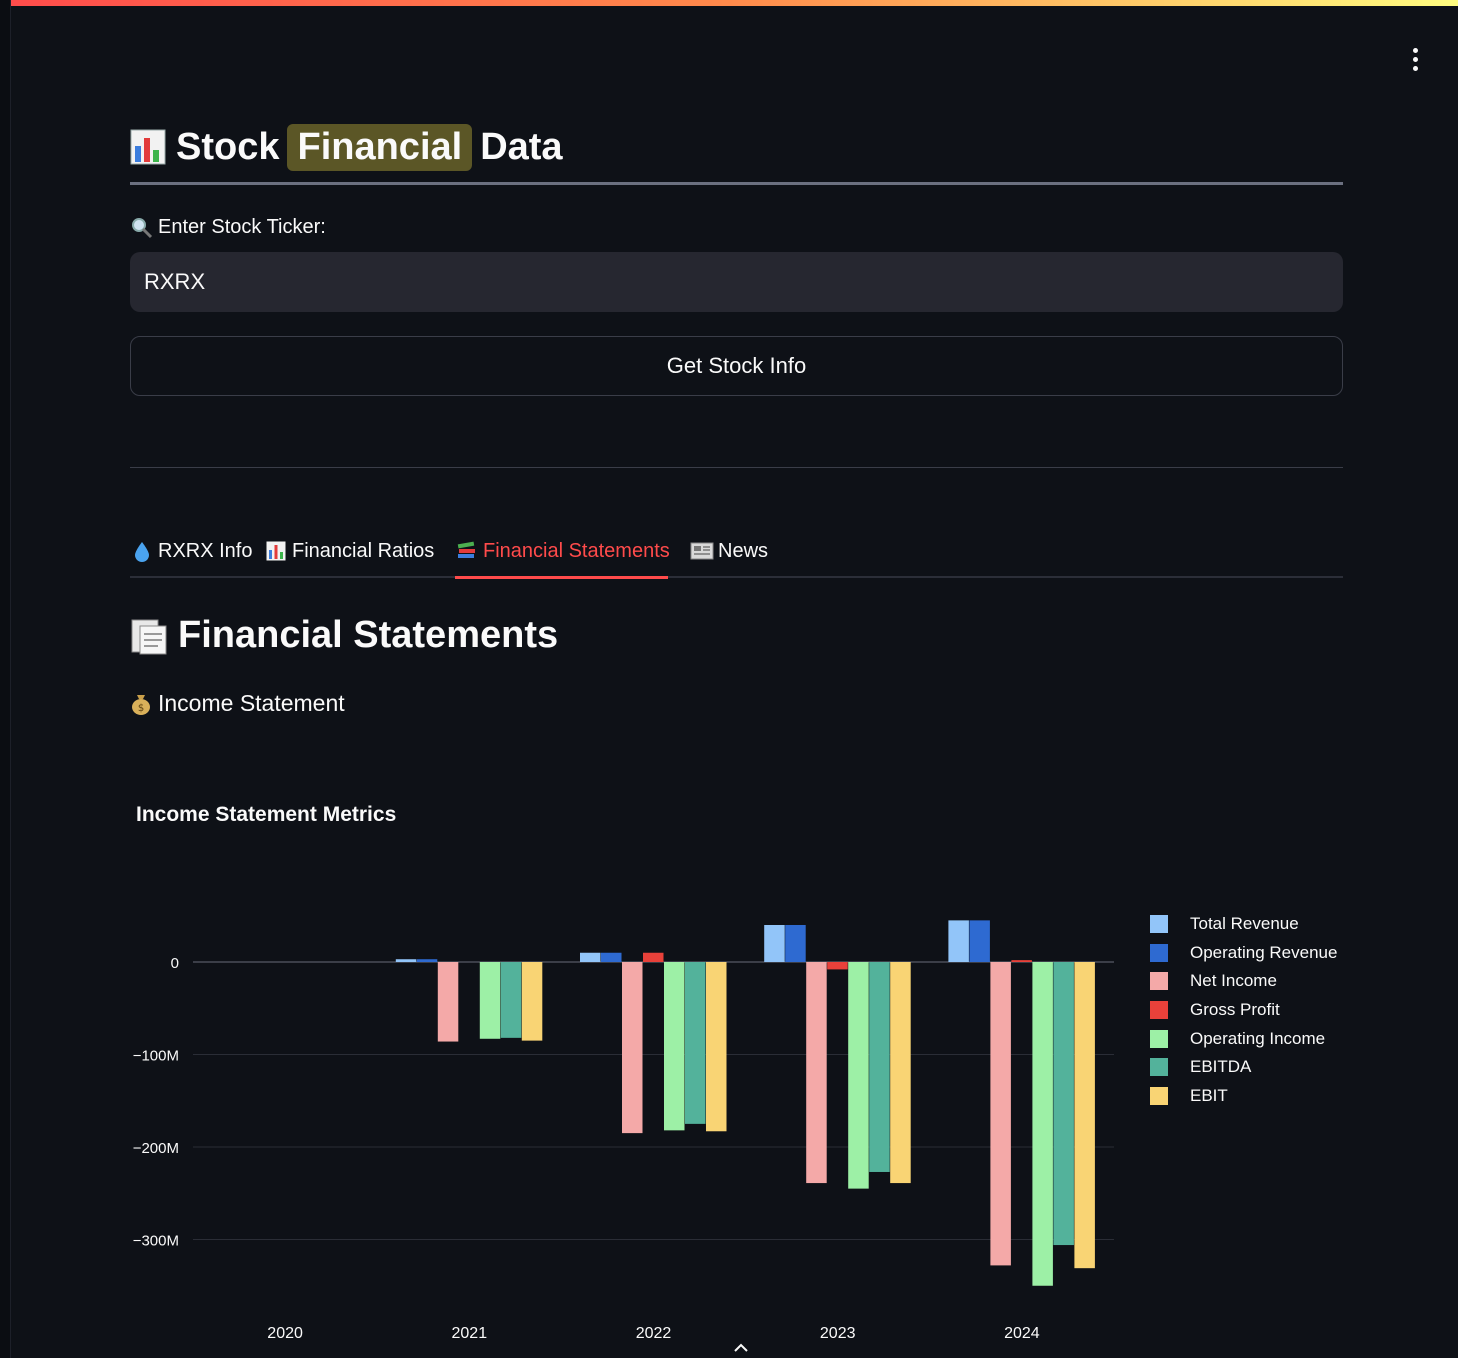 The height and width of the screenshot is (1358, 1458). I want to click on y-tick-label: −100M, so click(156, 1056).